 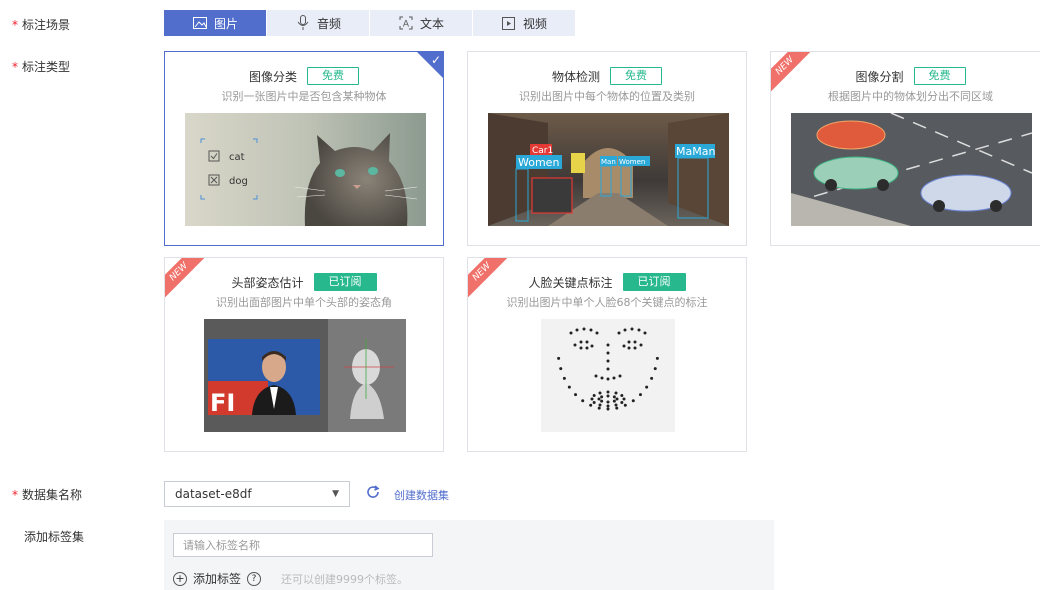 I want to click on create-dataset-link: 创建数据集, so click(x=421, y=495).